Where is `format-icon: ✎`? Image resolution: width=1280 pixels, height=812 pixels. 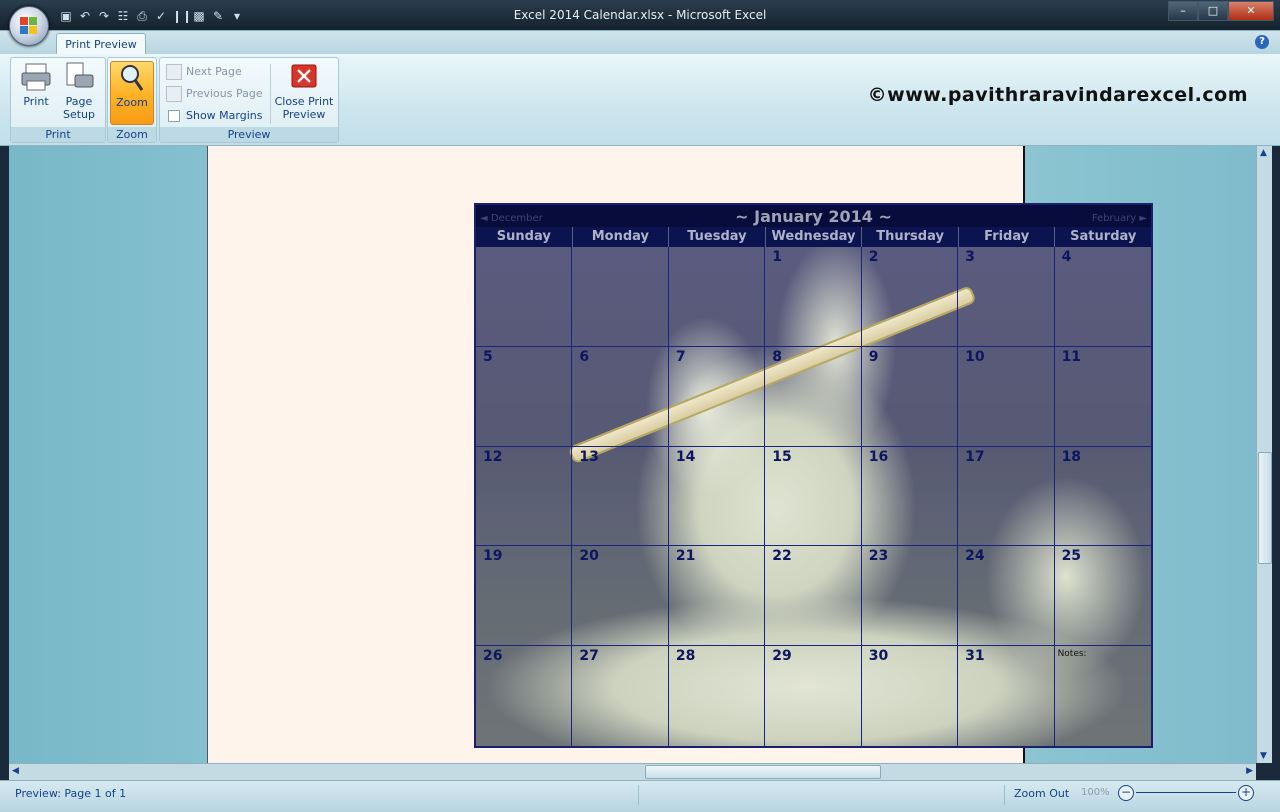 format-icon: ✎ is located at coordinates (218, 16).